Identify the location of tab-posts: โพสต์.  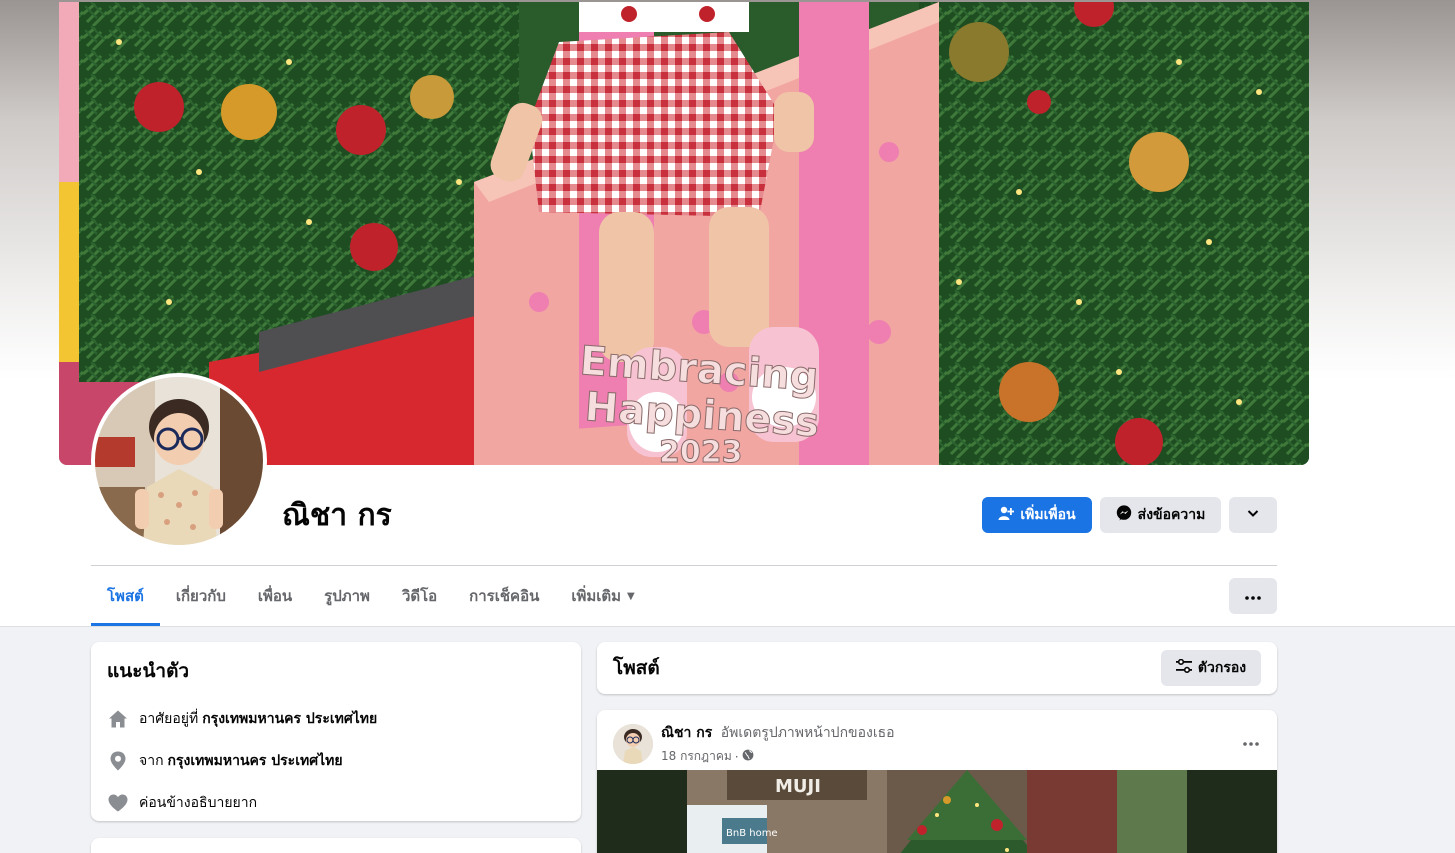
(125, 596).